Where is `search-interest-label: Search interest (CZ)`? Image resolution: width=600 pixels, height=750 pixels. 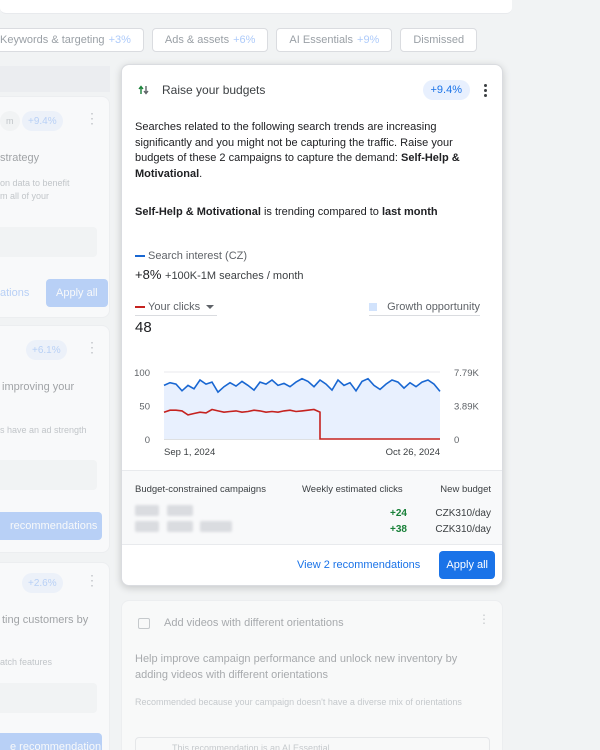 search-interest-label: Search interest (CZ) is located at coordinates (198, 256).